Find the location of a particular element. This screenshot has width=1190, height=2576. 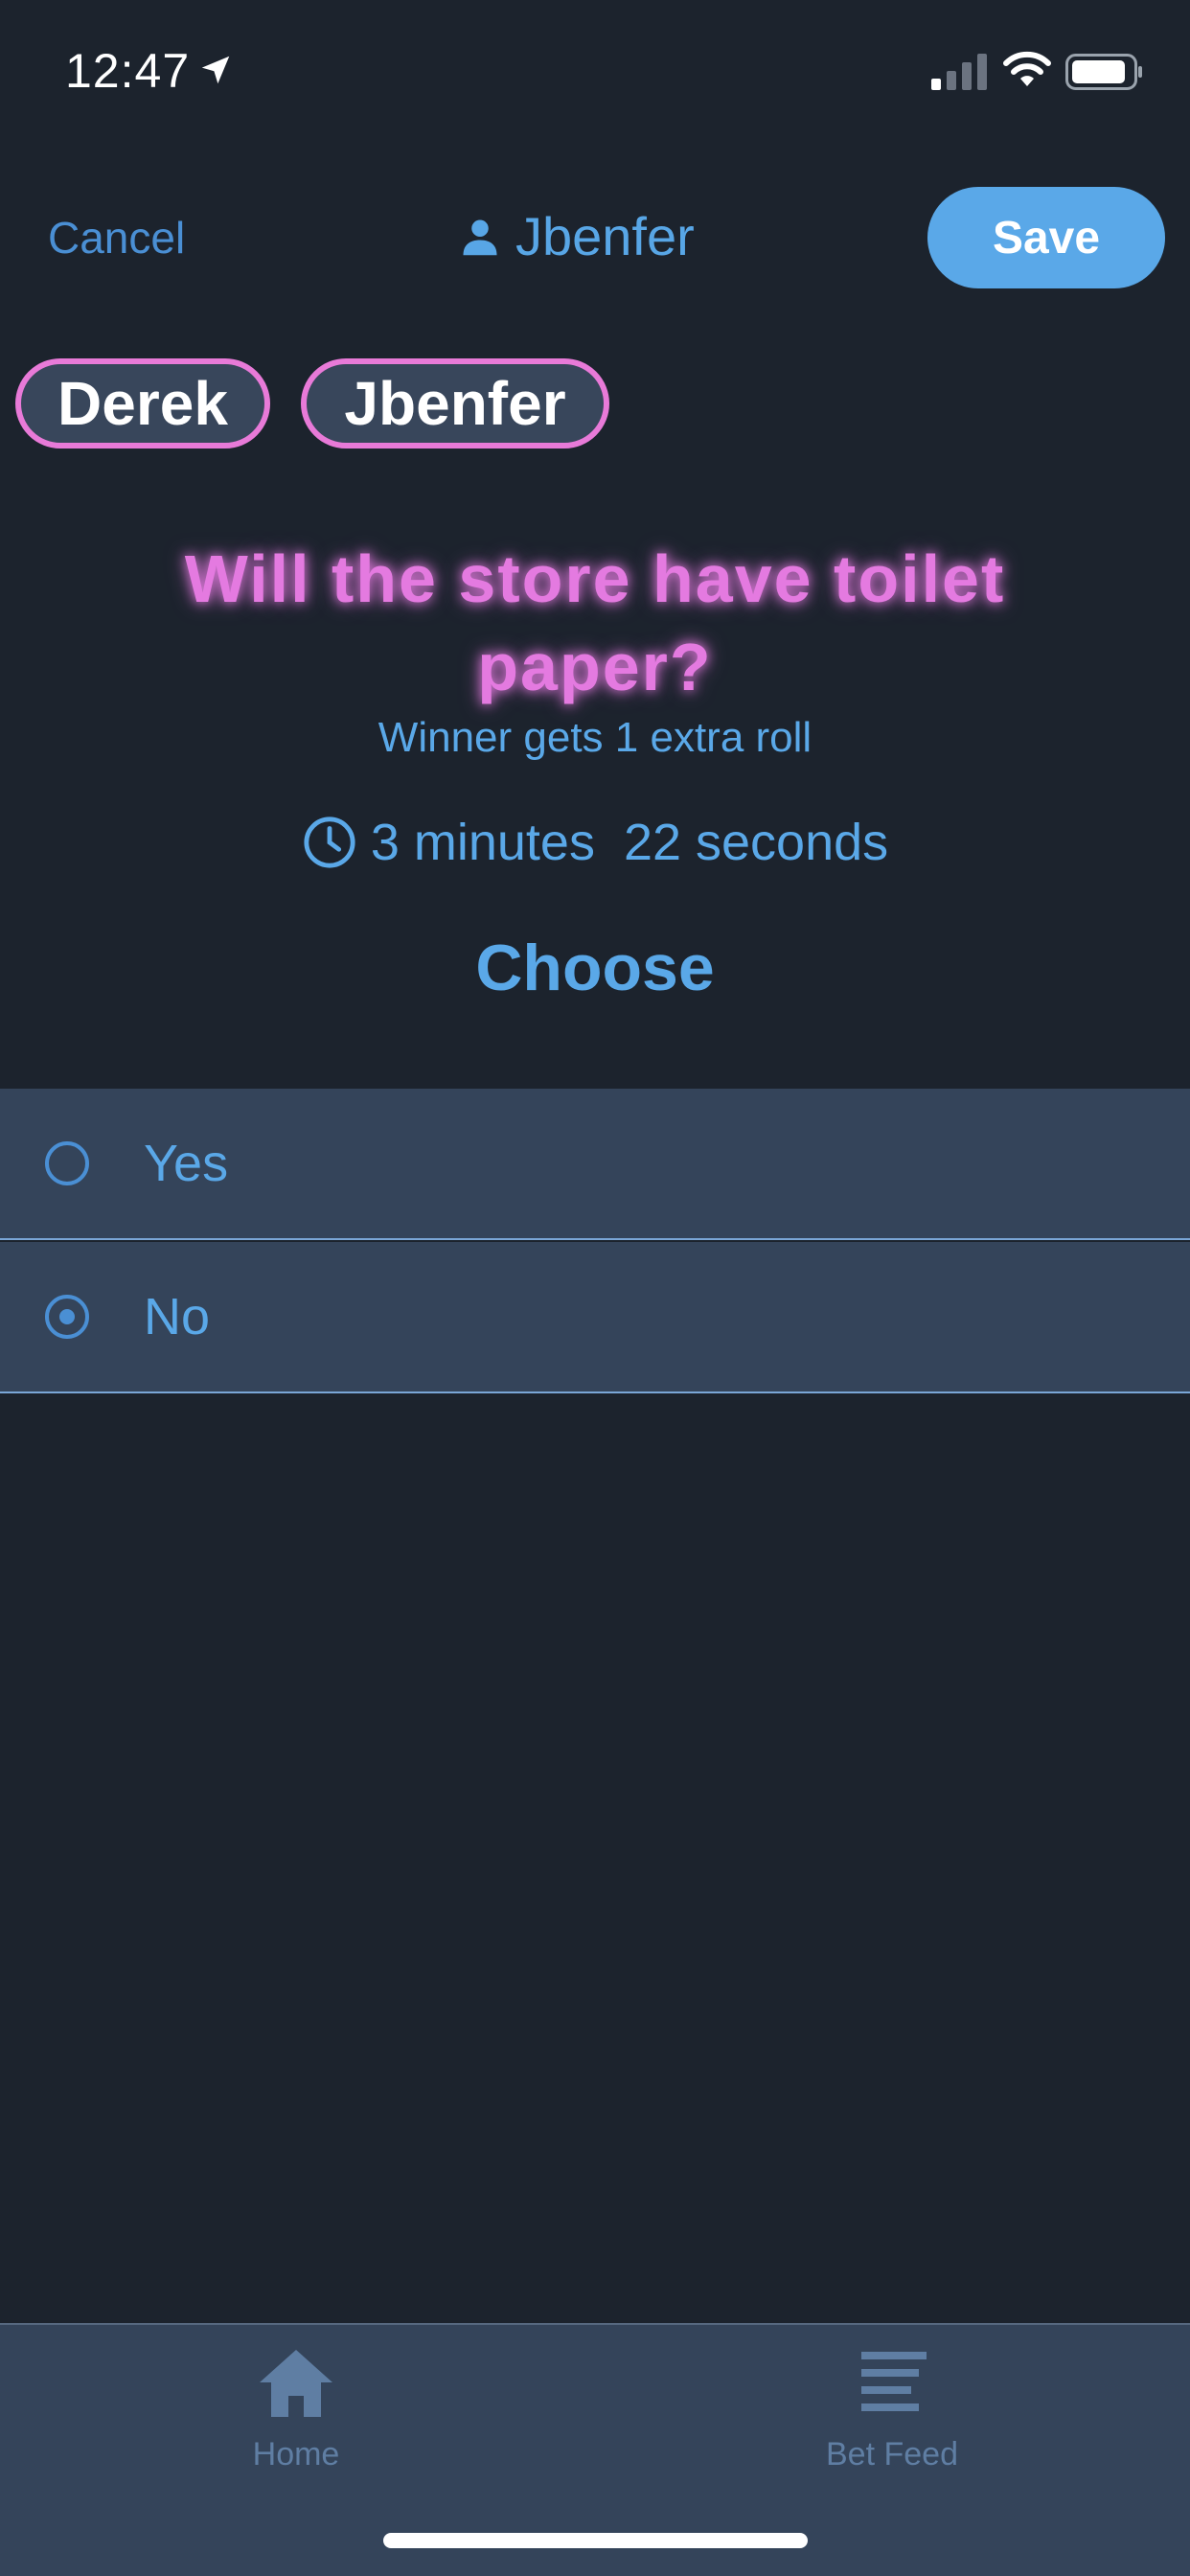

option-label: Yes is located at coordinates (187, 1163).